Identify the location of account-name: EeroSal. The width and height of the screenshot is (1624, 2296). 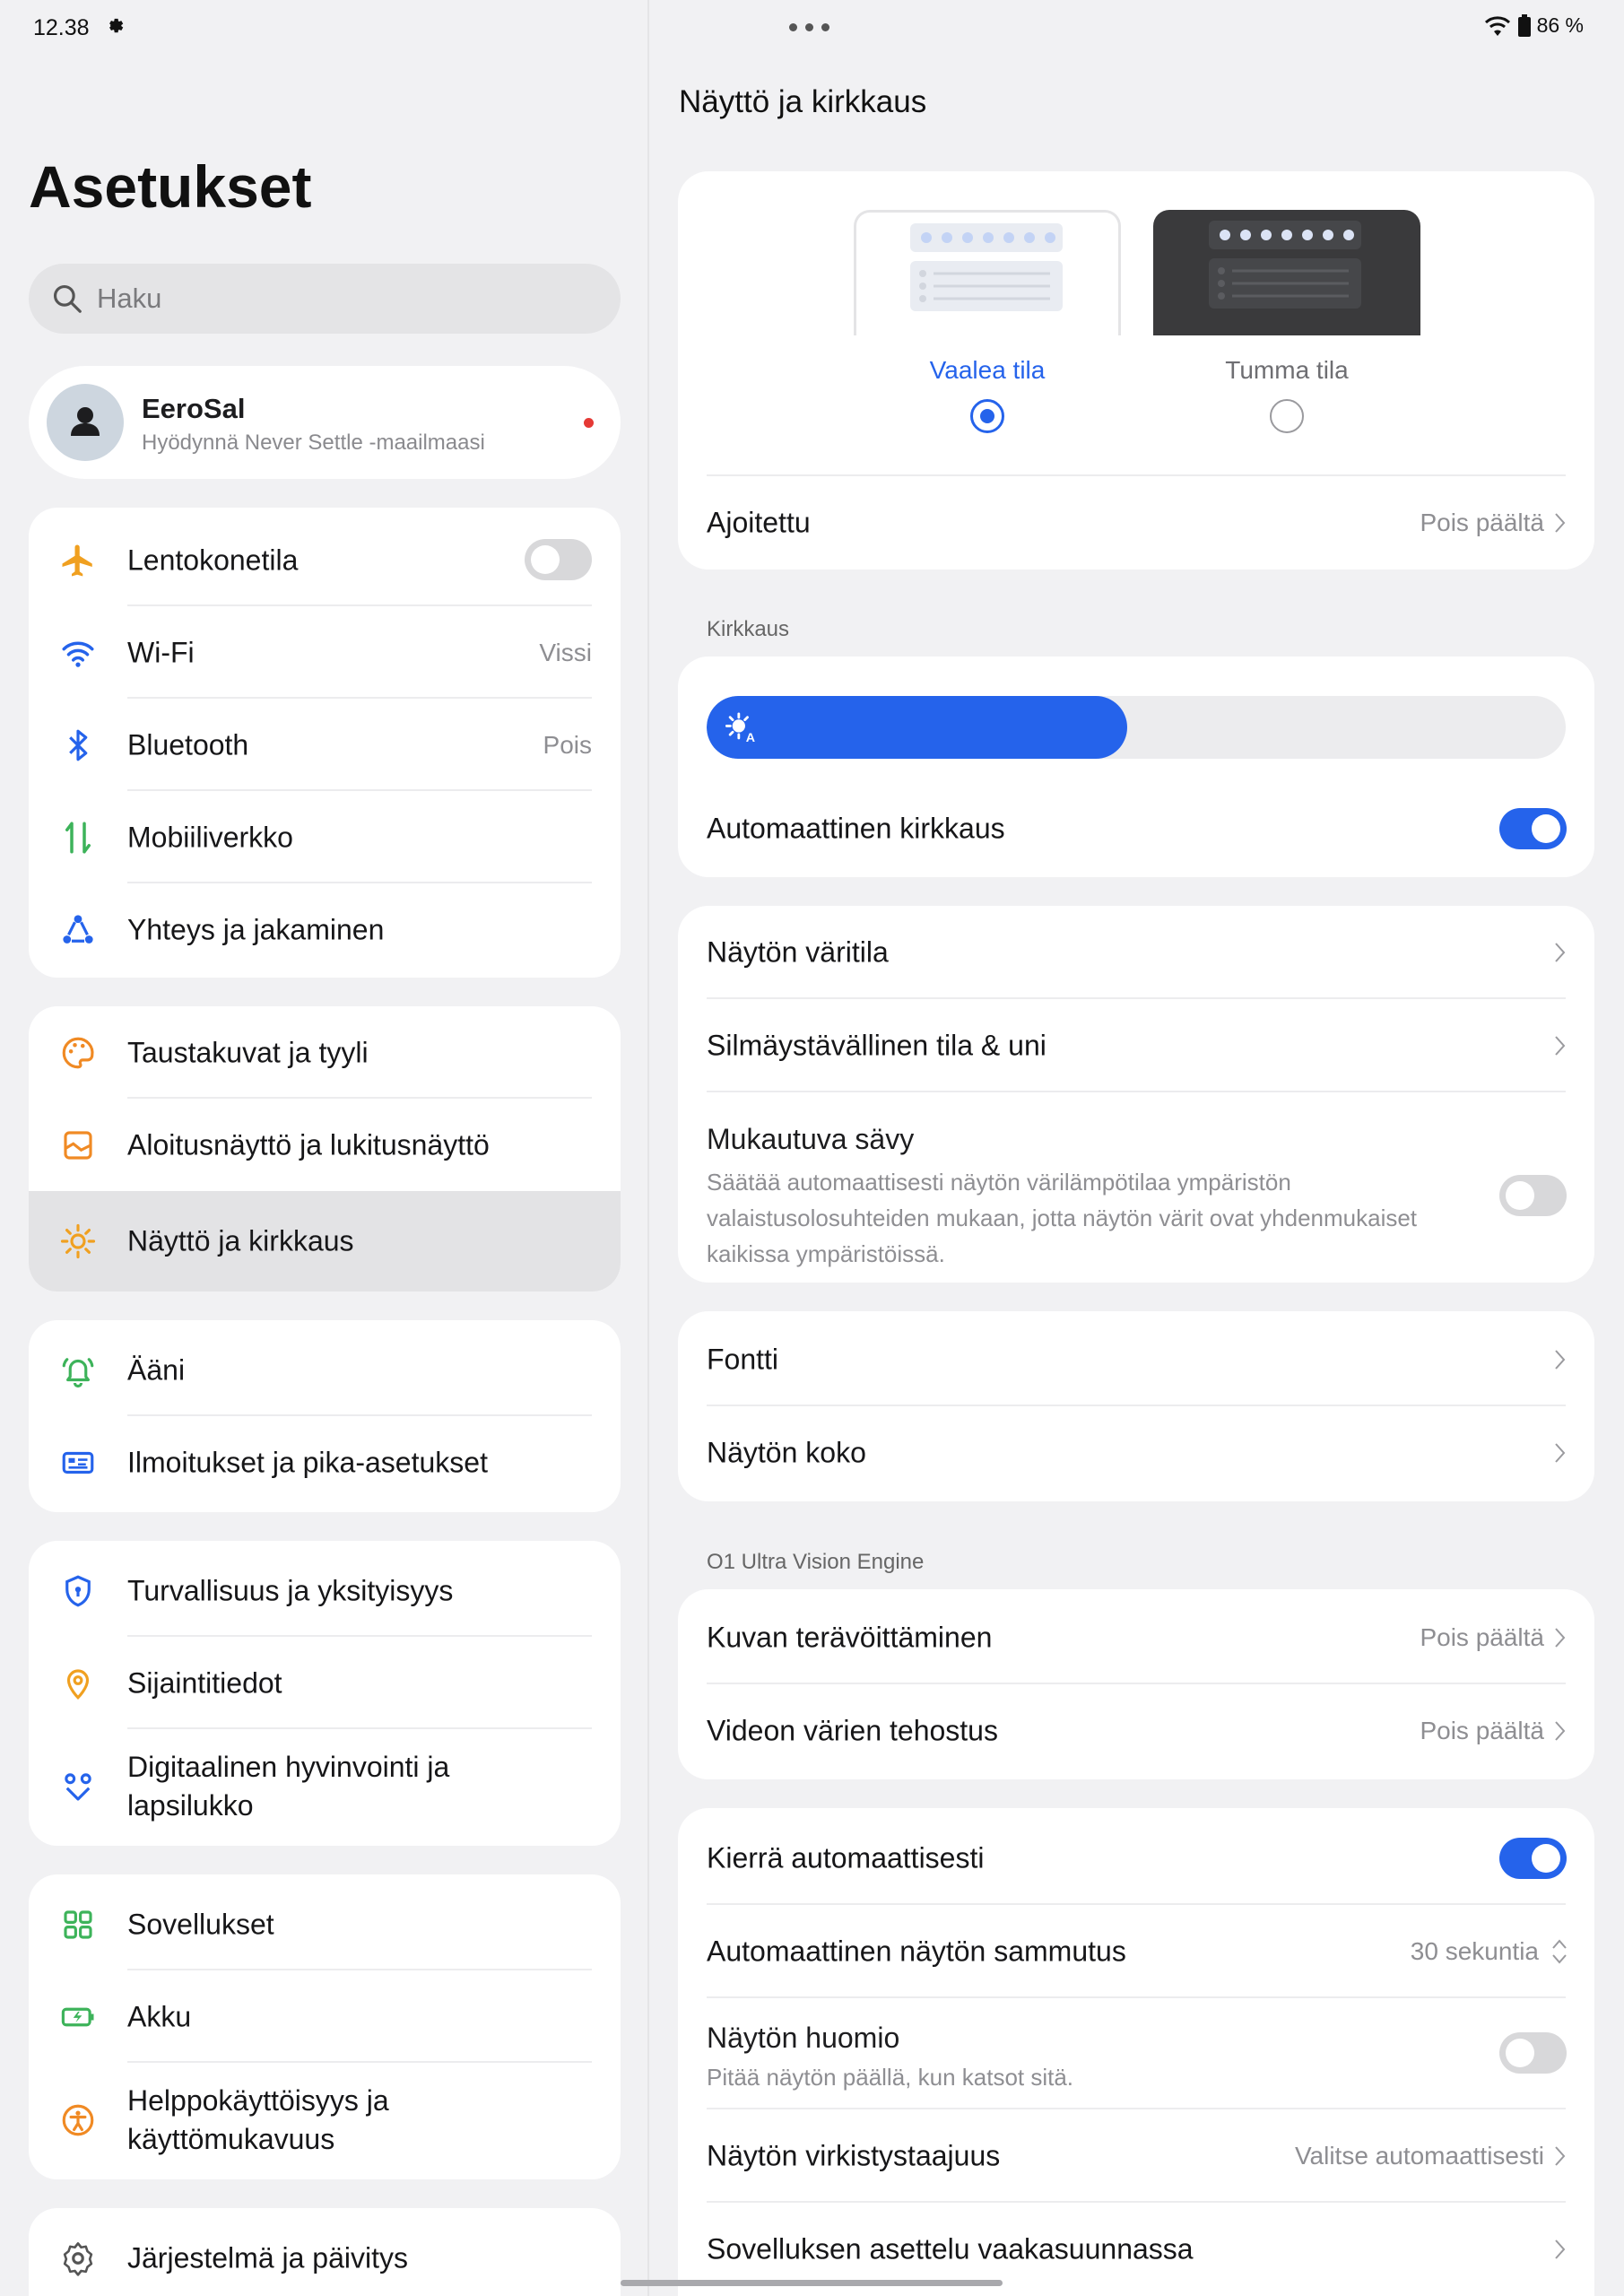
(194, 408).